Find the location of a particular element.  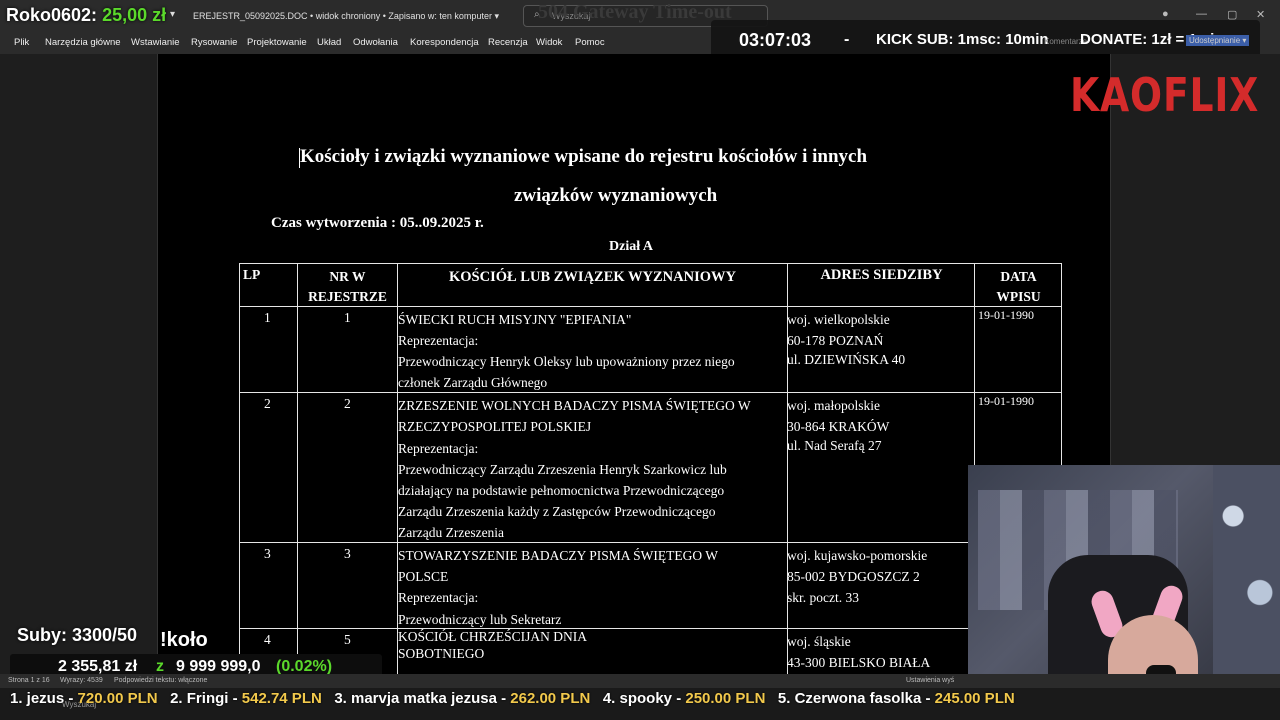

row1-name-line2: Reprezentacja: is located at coordinates (438, 340).